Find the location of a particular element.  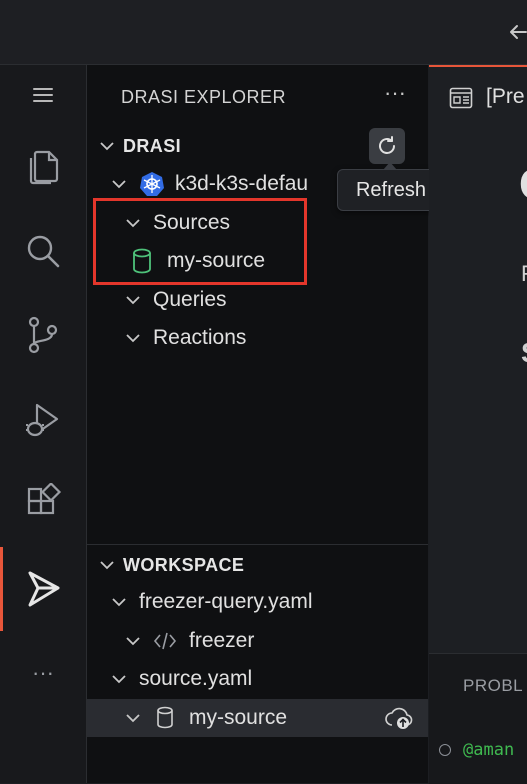

section-divider is located at coordinates (257, 544).